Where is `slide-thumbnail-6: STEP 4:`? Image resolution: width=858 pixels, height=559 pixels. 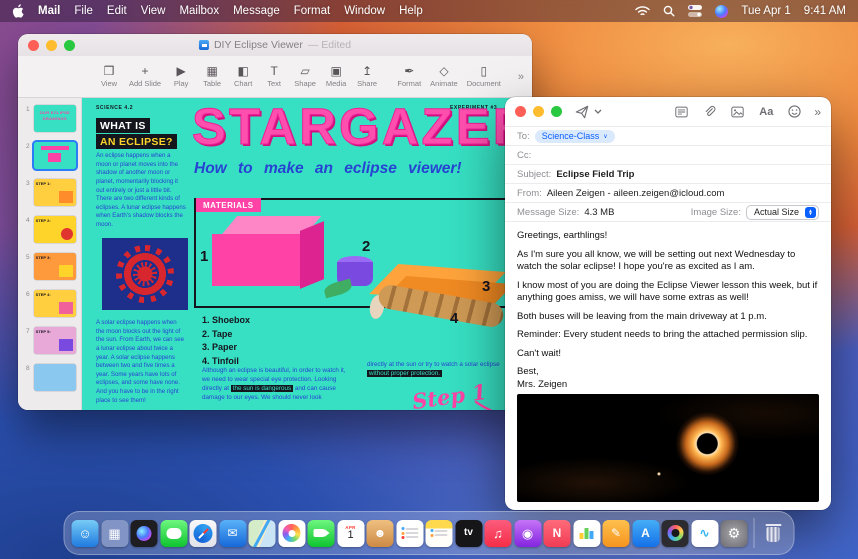 slide-thumbnail-6: STEP 4: is located at coordinates (54, 303).